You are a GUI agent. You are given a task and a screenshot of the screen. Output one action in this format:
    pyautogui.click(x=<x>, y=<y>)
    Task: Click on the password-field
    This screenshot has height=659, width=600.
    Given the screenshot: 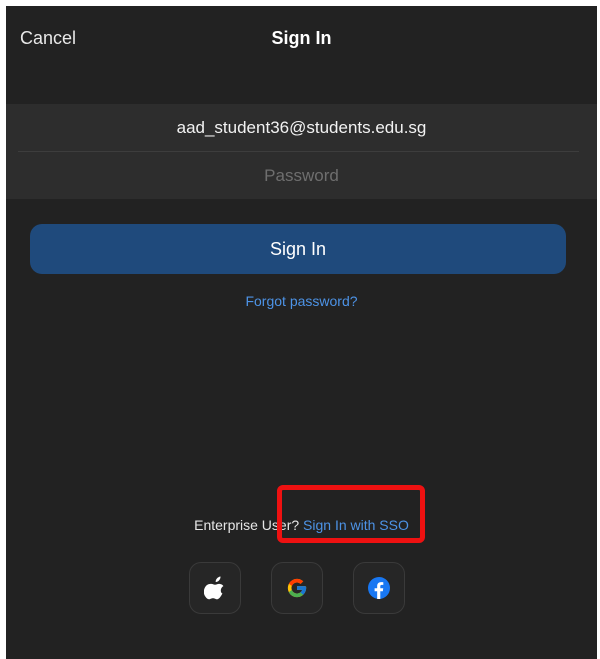 What is the action you would take?
    pyautogui.click(x=301, y=175)
    